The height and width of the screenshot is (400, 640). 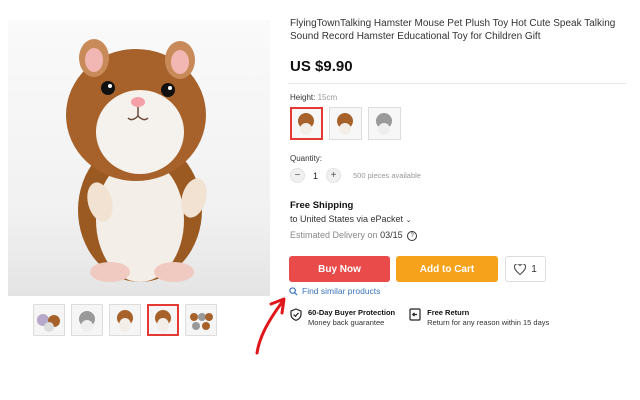 I want to click on variant-label-row: Height: 15cm, so click(x=313, y=97).